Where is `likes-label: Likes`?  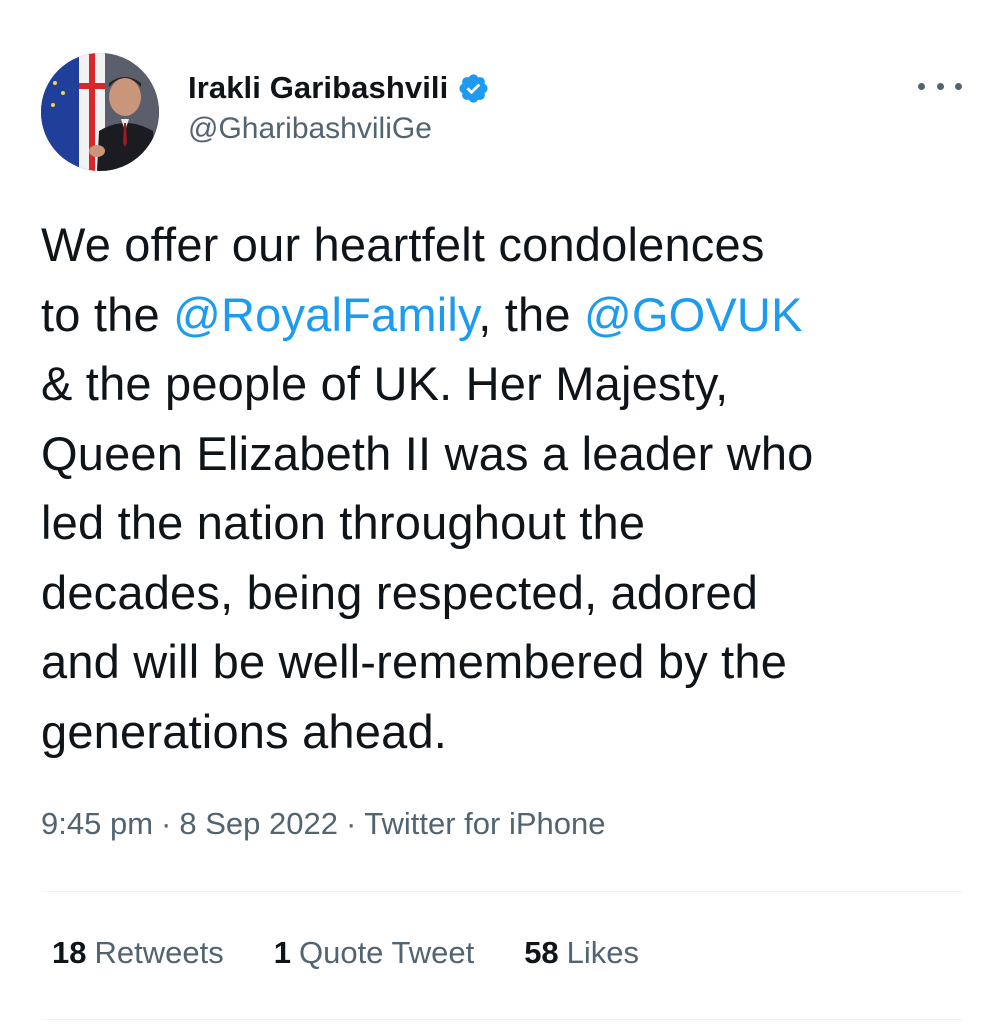 likes-label: Likes is located at coordinates (603, 952).